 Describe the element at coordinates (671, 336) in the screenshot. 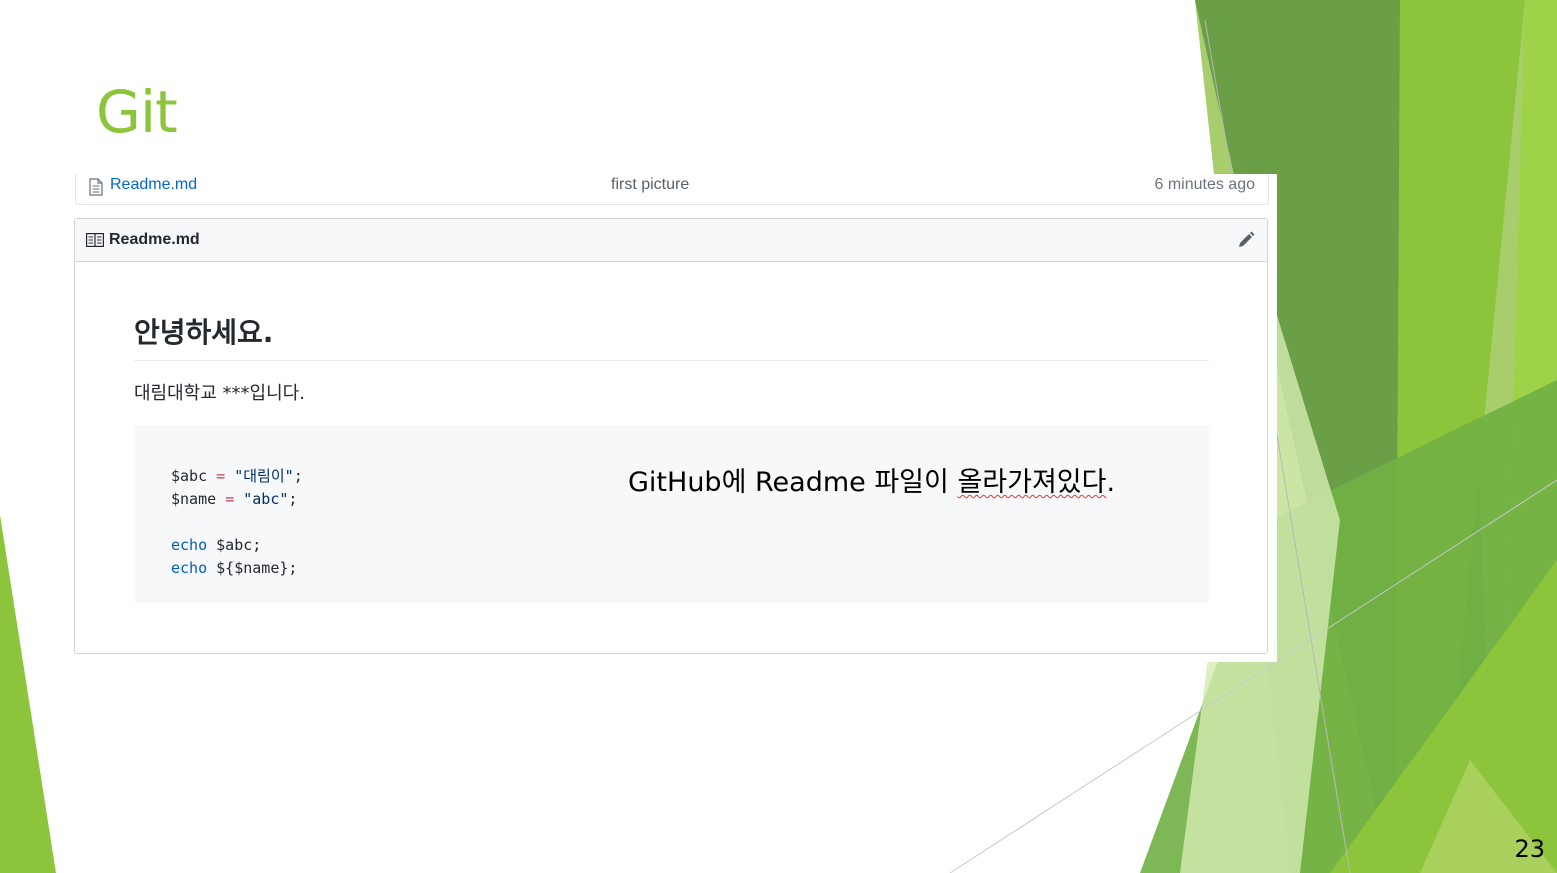

I see `readme-heading: 안녕하세요.` at that location.